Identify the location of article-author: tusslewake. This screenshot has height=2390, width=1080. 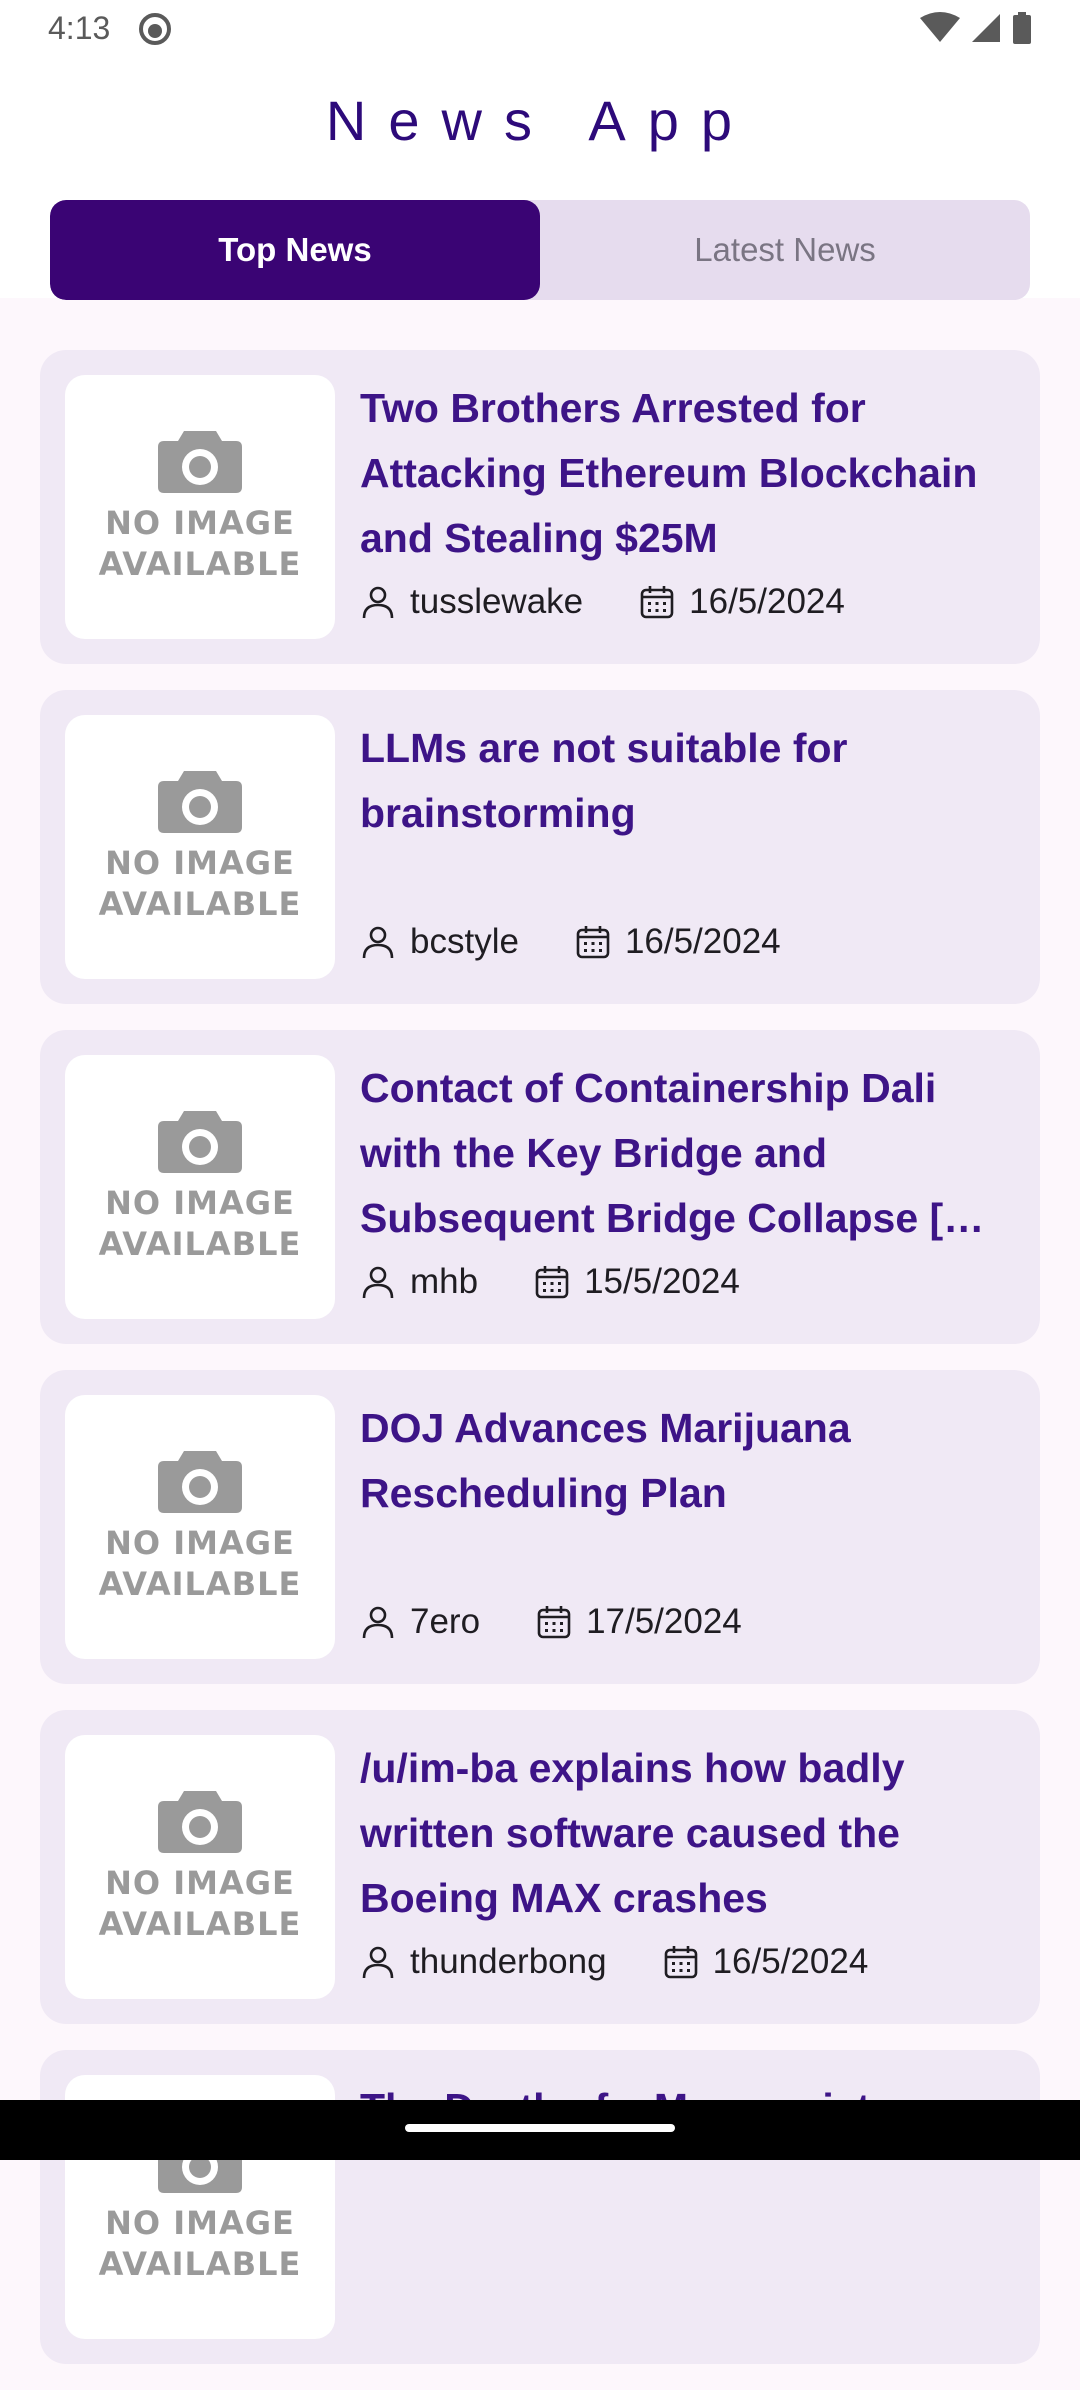
(497, 601).